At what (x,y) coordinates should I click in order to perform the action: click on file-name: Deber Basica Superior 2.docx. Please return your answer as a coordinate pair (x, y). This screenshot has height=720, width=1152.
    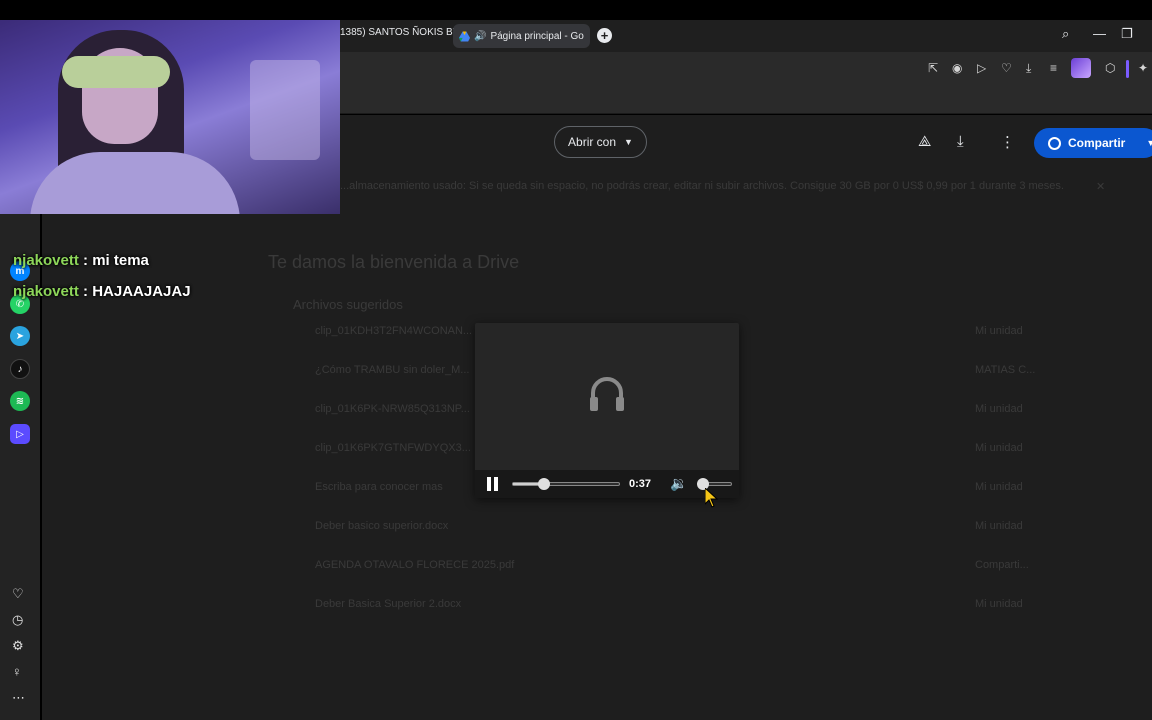
    Looking at the image, I should click on (388, 604).